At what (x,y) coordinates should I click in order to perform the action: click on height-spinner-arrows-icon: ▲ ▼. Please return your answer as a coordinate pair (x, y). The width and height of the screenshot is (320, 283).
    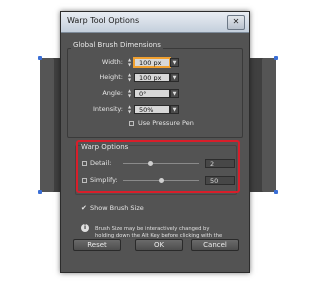
    Looking at the image, I should click on (129, 77).